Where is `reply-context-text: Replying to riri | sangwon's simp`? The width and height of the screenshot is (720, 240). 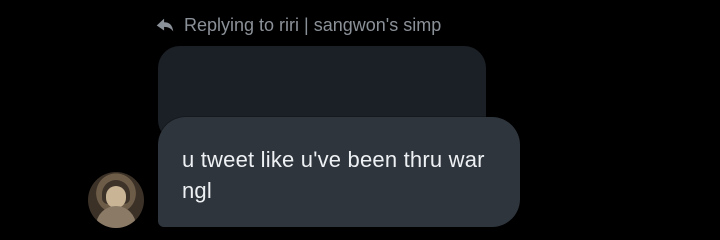 reply-context-text: Replying to riri | sangwon's simp is located at coordinates (313, 24).